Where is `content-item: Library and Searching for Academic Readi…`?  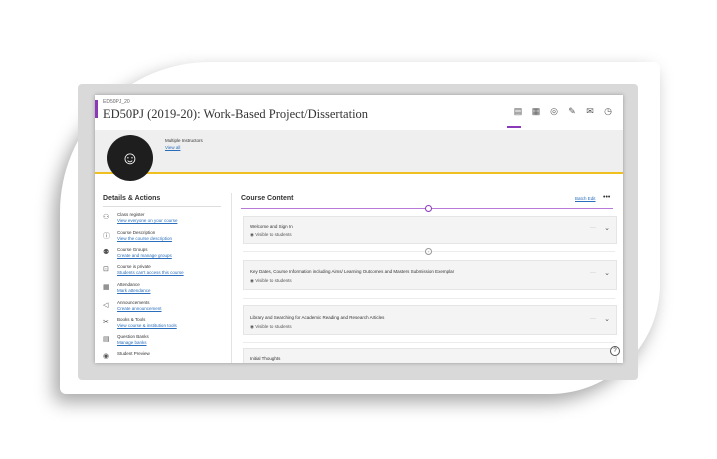
content-item: Library and Searching for Academic Readi… is located at coordinates (430, 320).